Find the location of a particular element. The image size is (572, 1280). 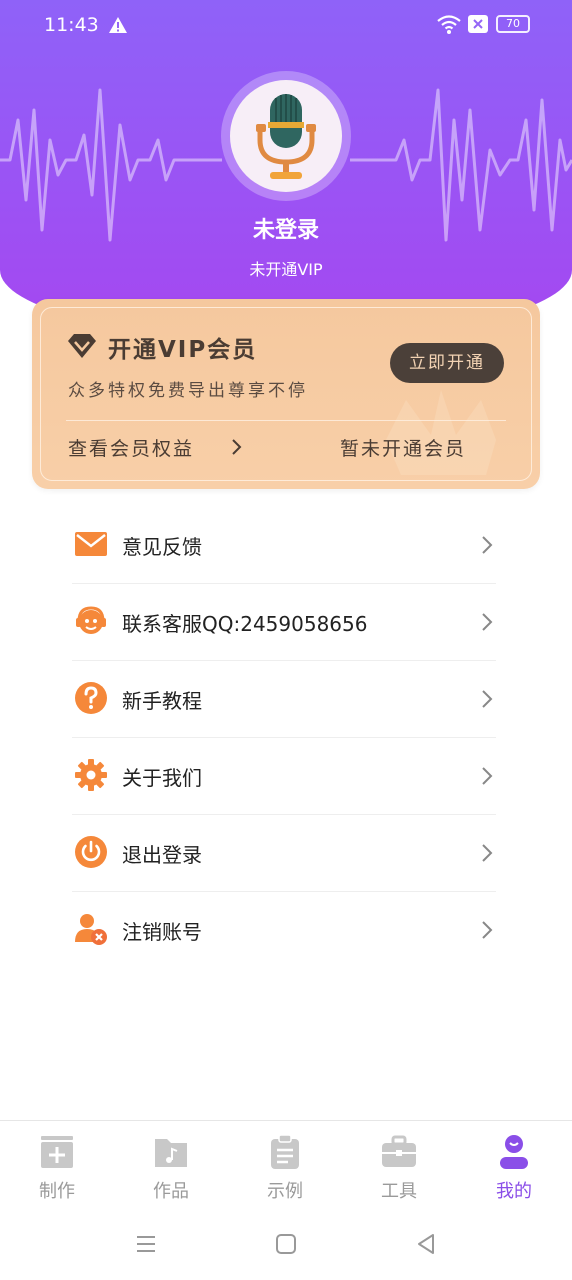

back-icon is located at coordinates (426, 1244).